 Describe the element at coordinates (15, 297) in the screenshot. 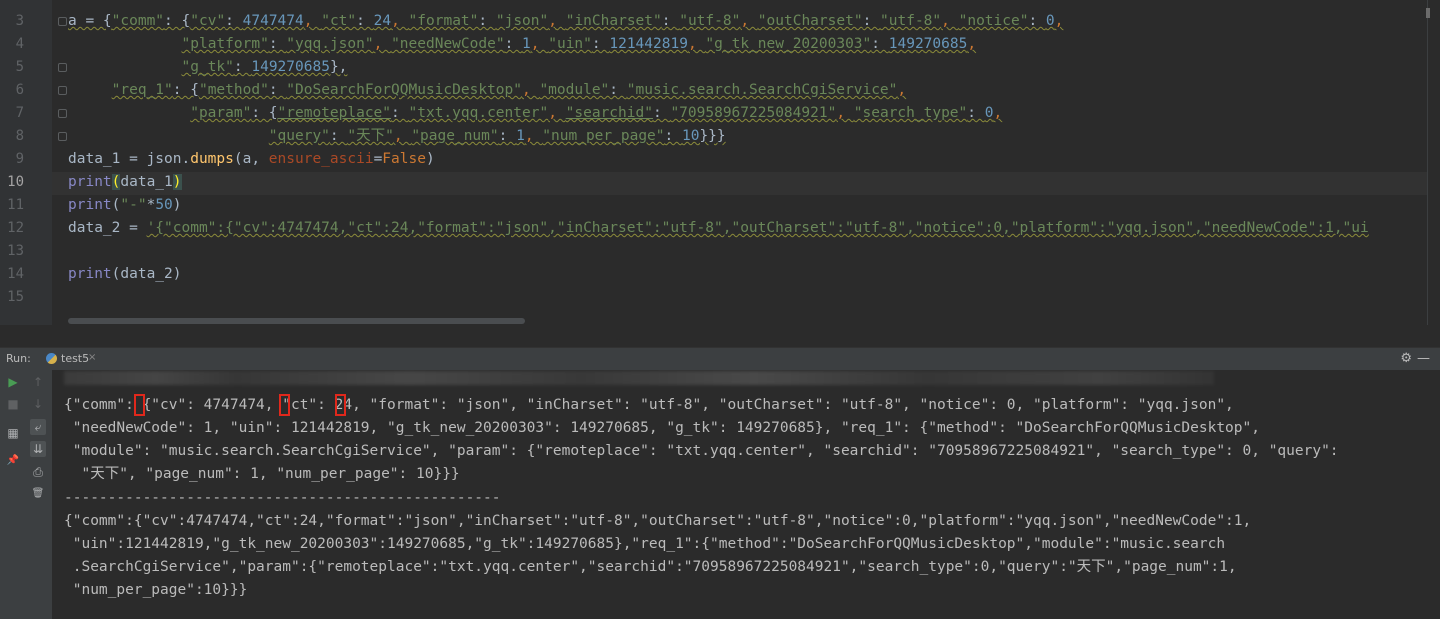

I see `line-number: 15` at that location.